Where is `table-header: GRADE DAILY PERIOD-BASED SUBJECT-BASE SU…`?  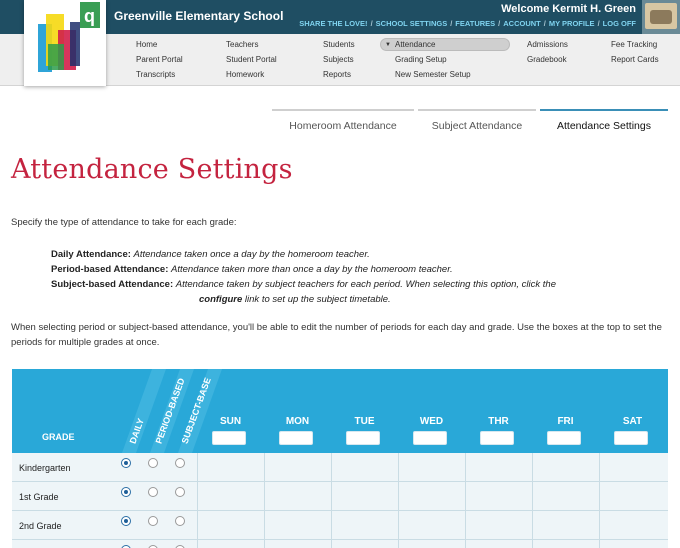 table-header: GRADE DAILY PERIOD-BASED SUBJECT-BASE SU… is located at coordinates (340, 411).